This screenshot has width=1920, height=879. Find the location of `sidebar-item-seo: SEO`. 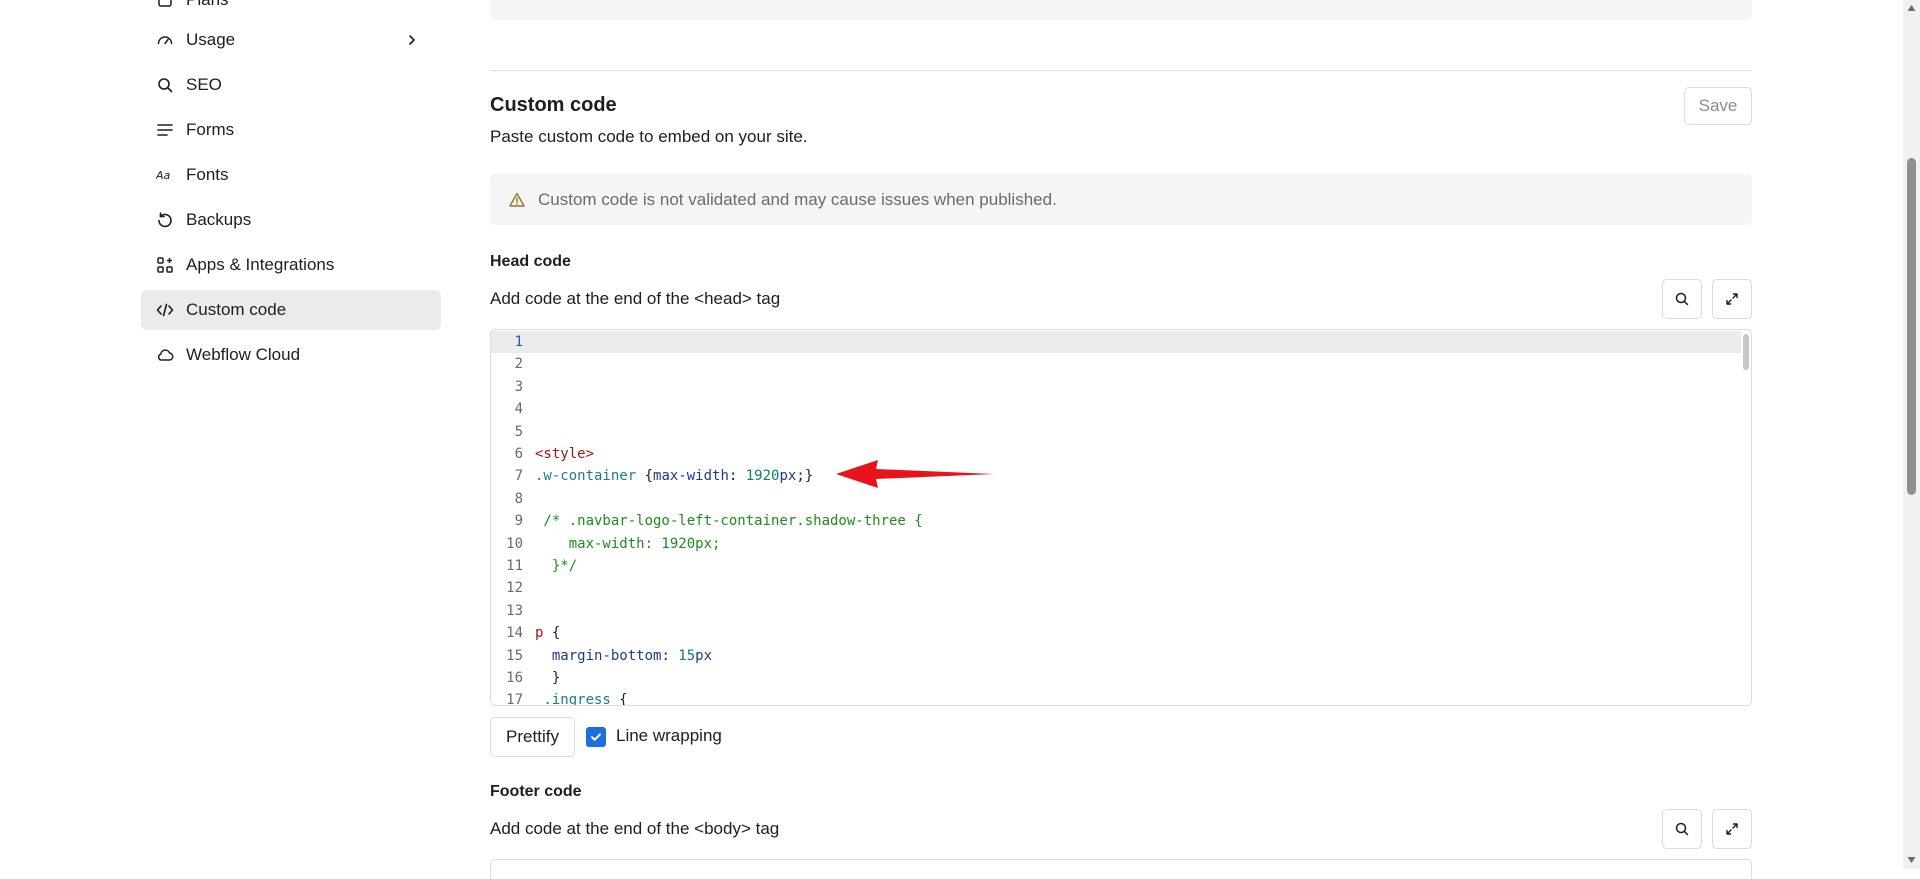

sidebar-item-seo: SEO is located at coordinates (291, 85).